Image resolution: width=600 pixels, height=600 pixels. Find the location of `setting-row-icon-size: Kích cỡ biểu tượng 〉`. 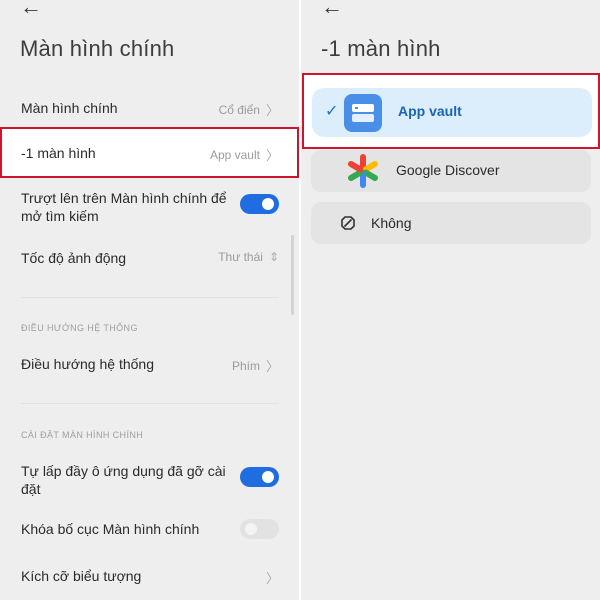

setting-row-icon-size: Kích cỡ biểu tượng 〉 is located at coordinates (149, 576).